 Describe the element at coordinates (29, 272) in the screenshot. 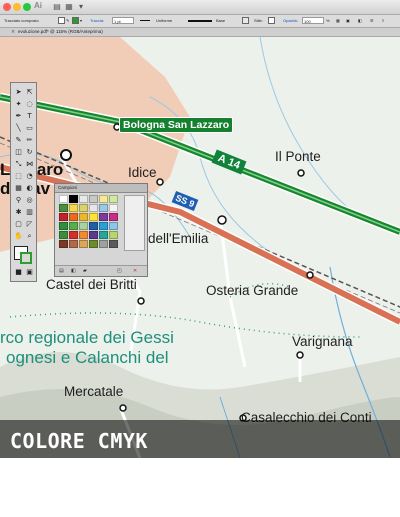

I see `screen-mode-icon: ▣` at that location.